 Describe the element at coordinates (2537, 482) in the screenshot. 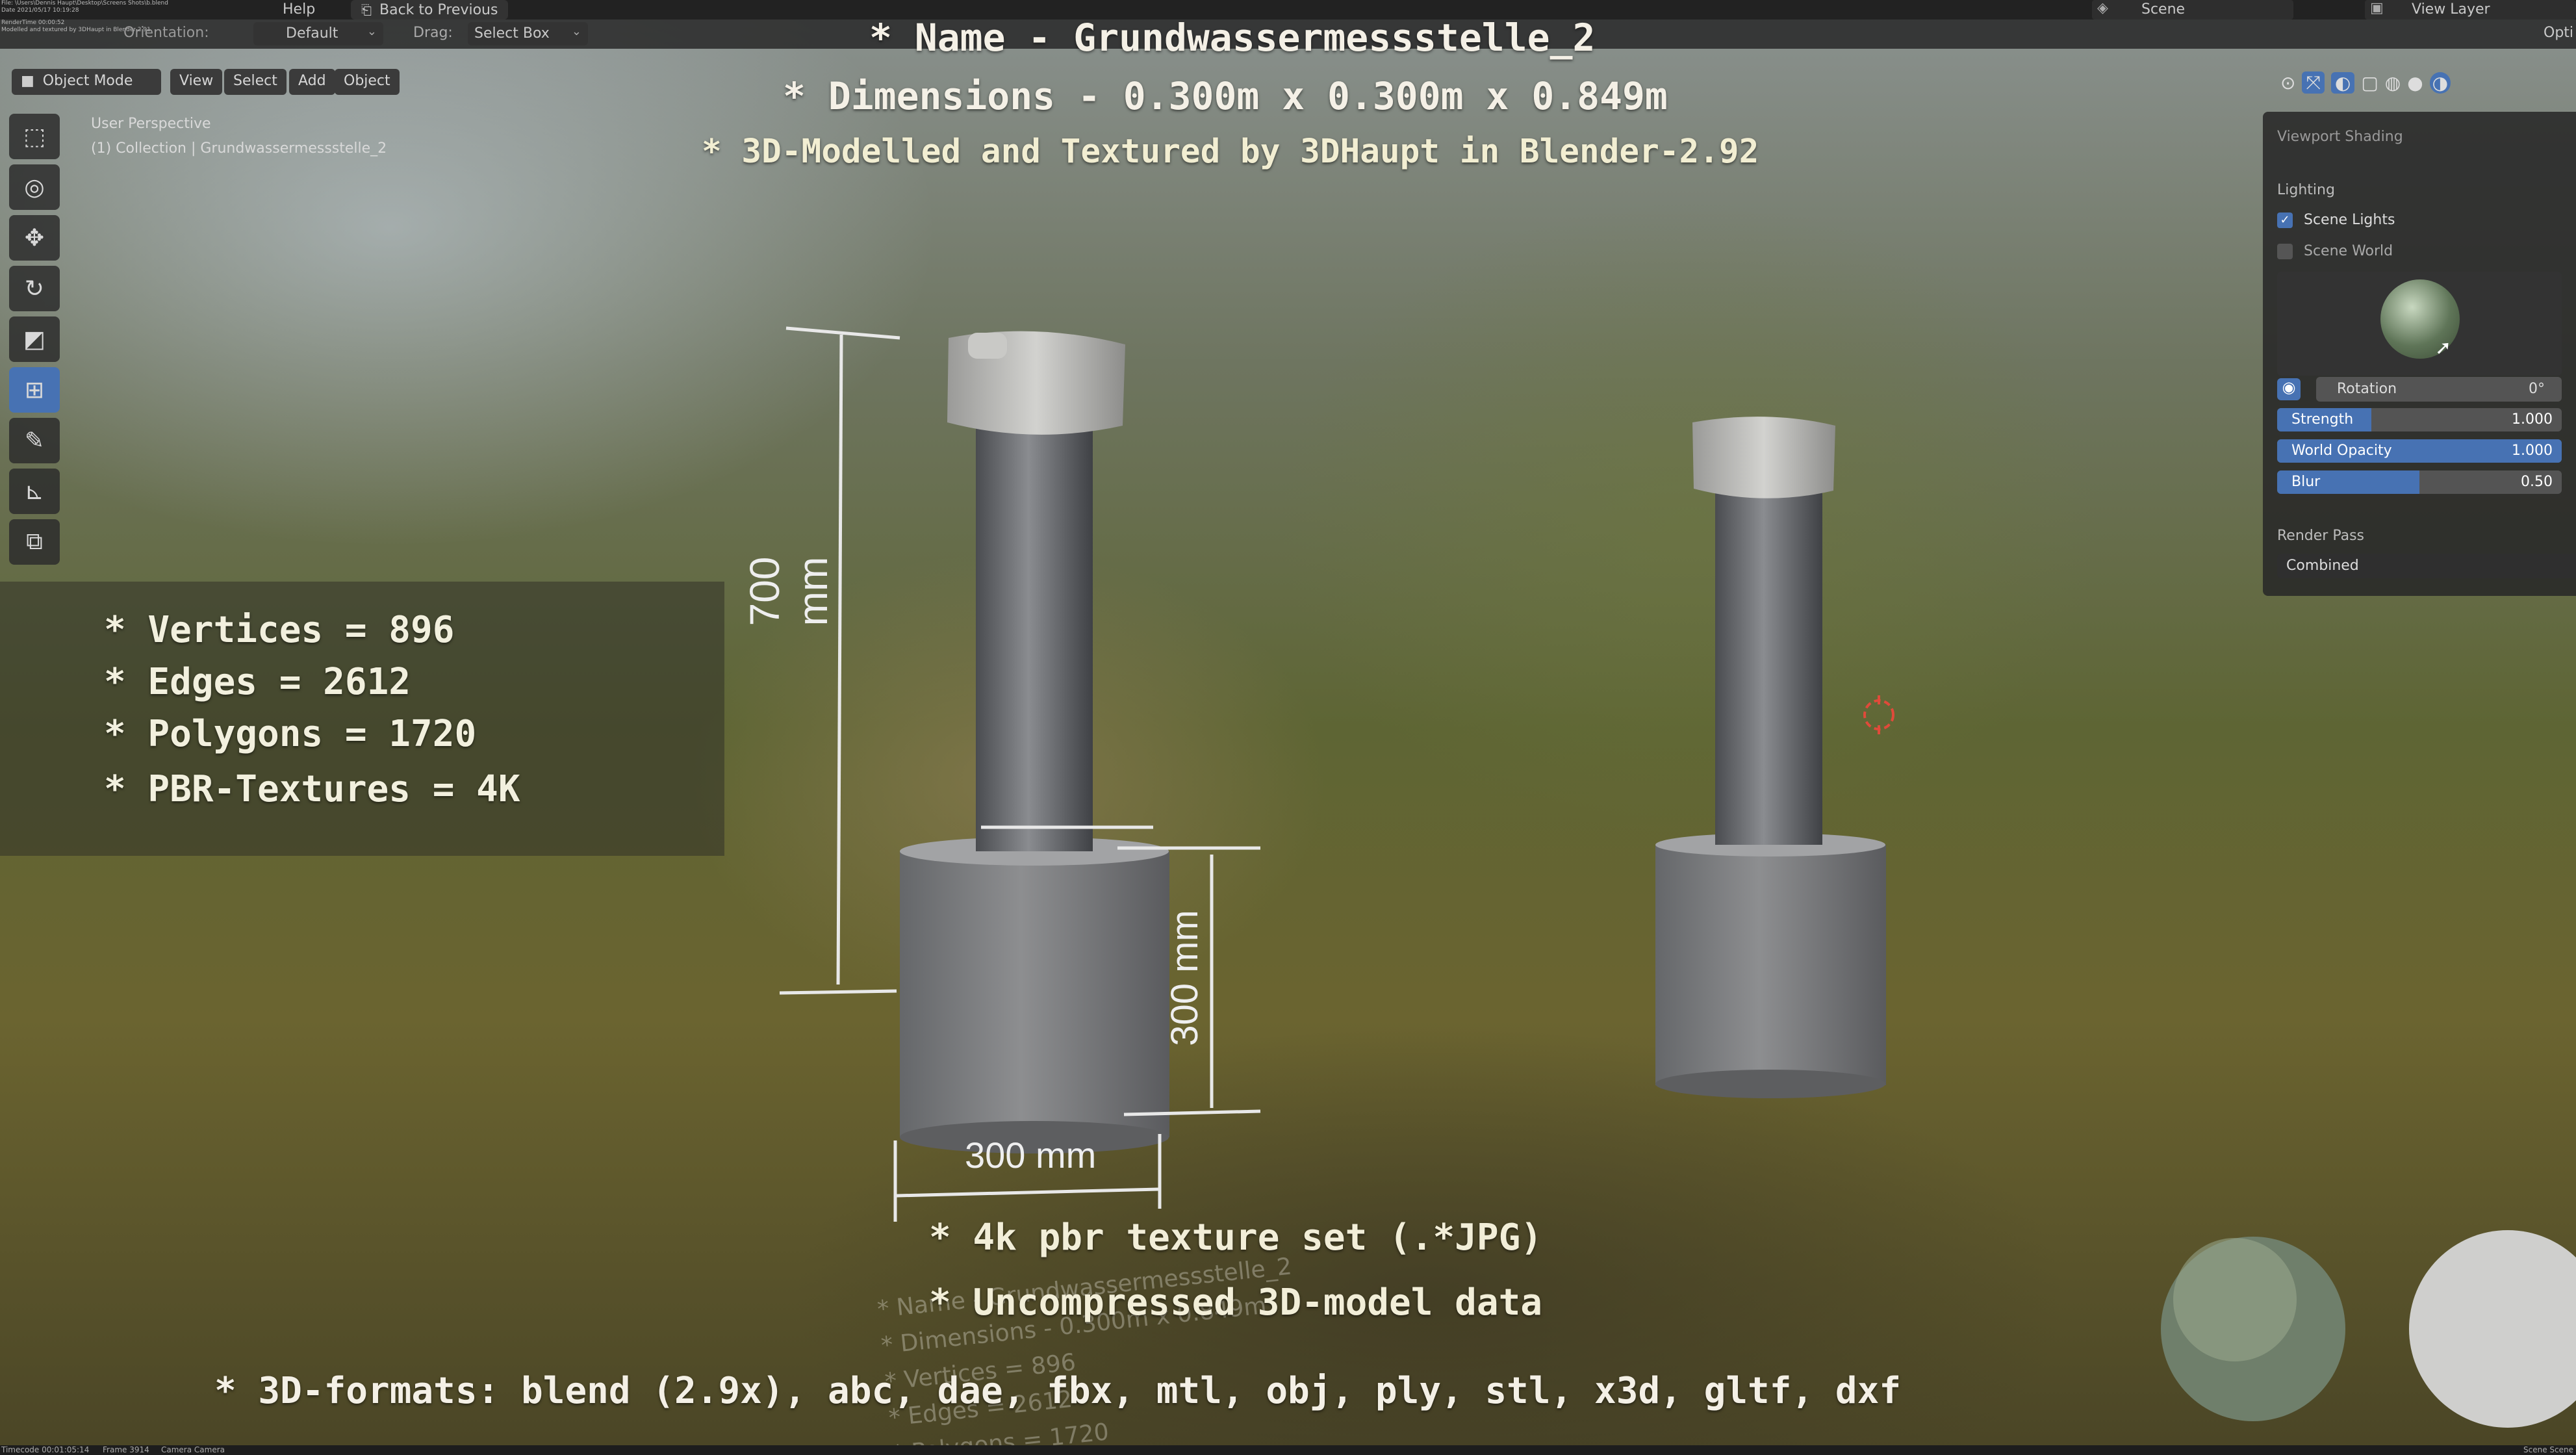

I see `blur-value: 0.50` at that location.